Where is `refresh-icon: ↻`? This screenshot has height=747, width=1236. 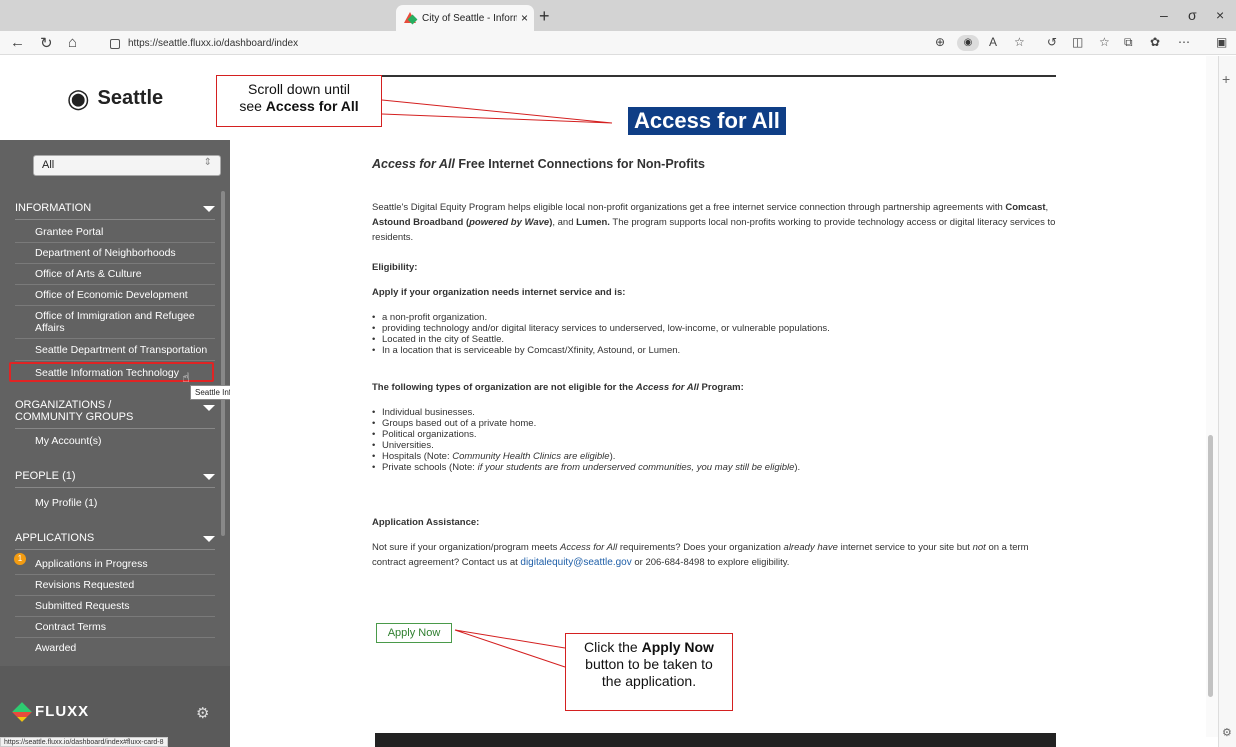 refresh-icon: ↻ is located at coordinates (46, 43).